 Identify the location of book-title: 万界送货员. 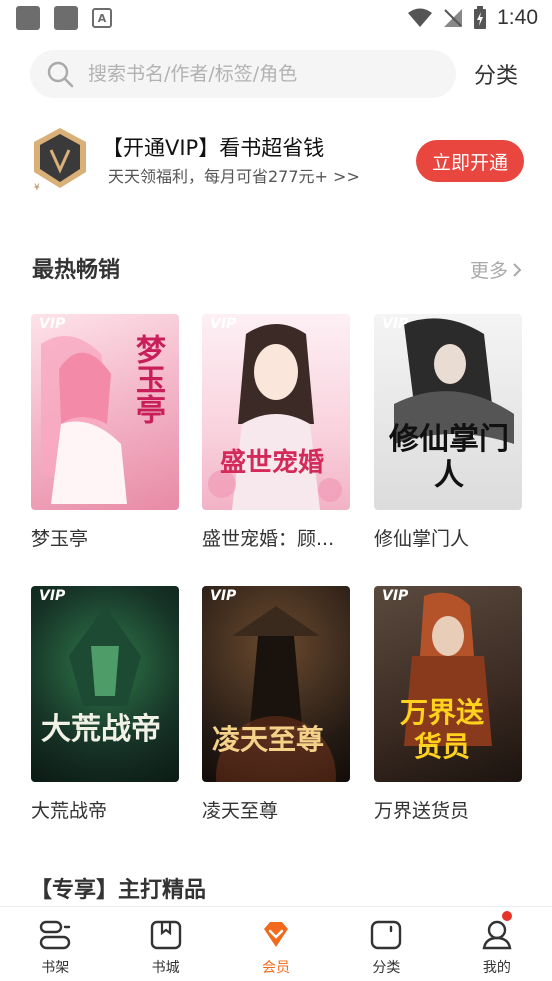
(422, 811).